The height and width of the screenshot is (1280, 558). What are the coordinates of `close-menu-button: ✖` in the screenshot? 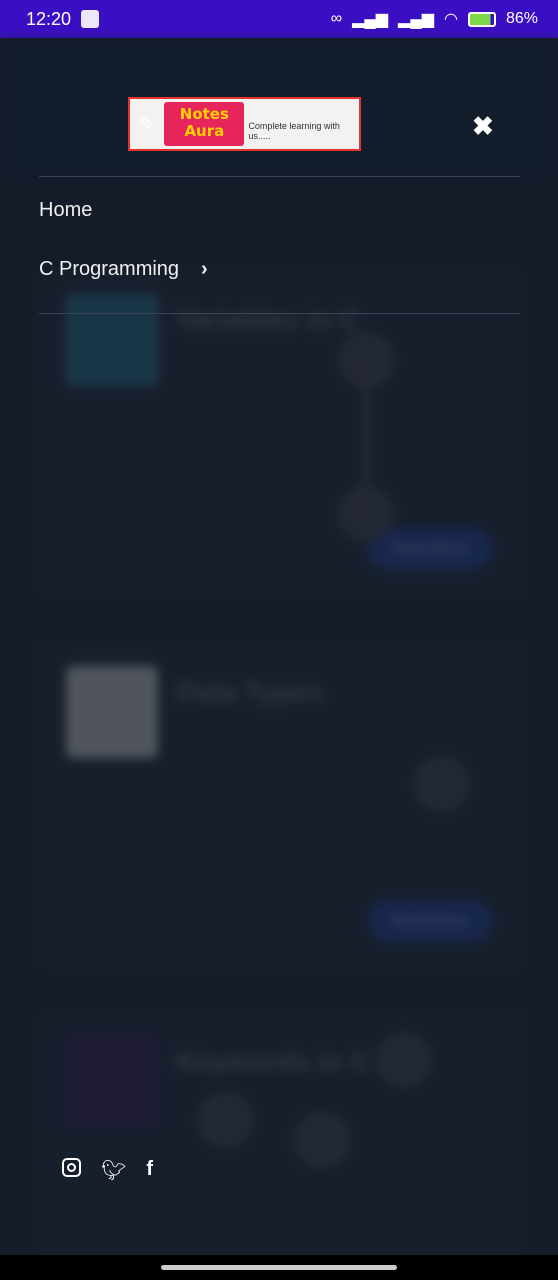 It's located at (483, 126).